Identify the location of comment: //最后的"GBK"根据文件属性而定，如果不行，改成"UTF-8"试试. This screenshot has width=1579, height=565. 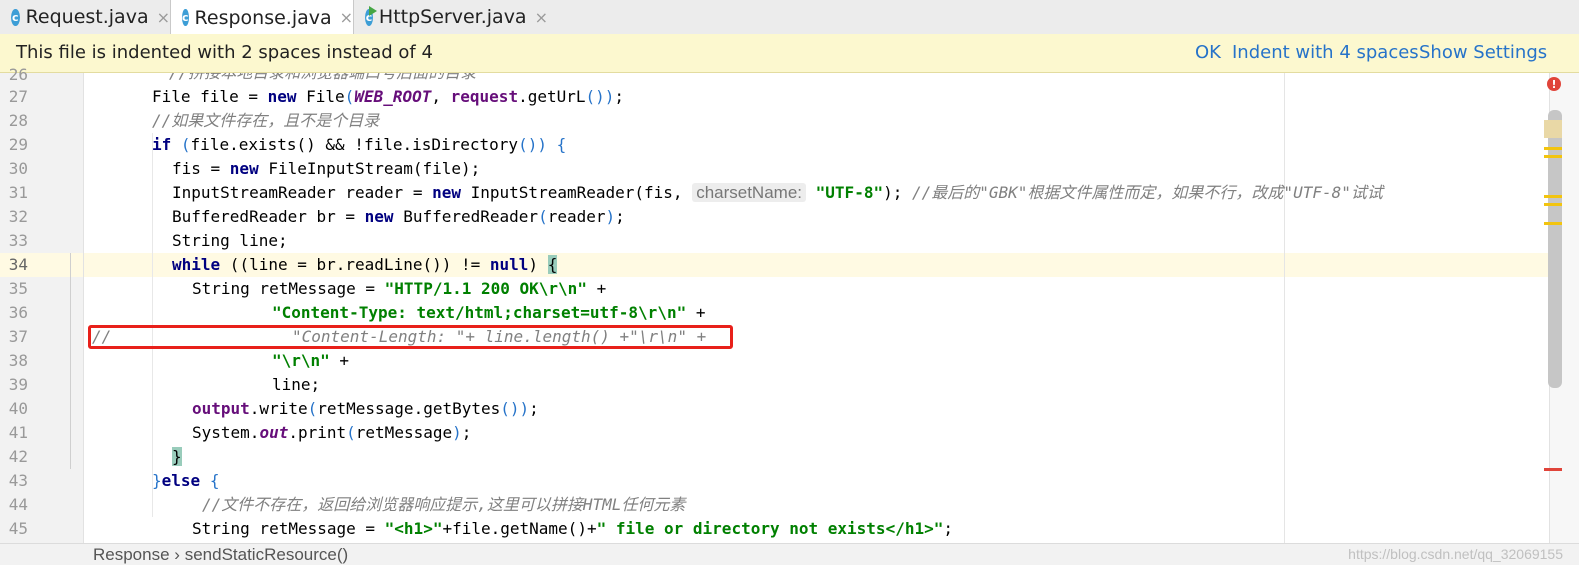
(1147, 192).